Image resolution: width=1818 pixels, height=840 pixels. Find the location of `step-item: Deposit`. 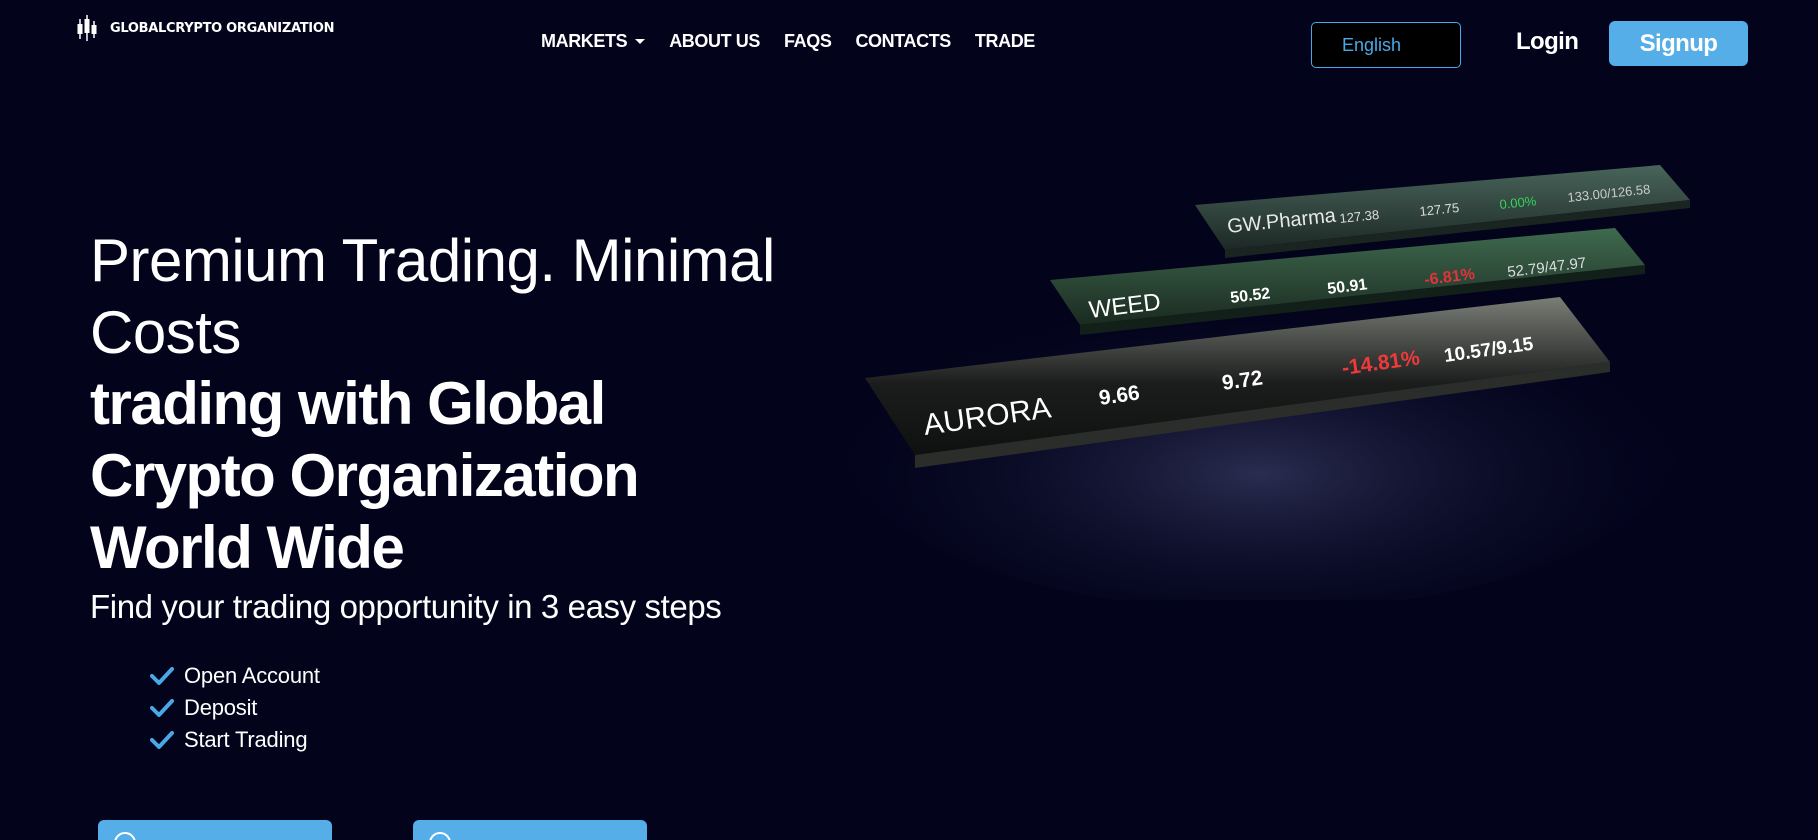

step-item: Deposit is located at coordinates (235, 708).